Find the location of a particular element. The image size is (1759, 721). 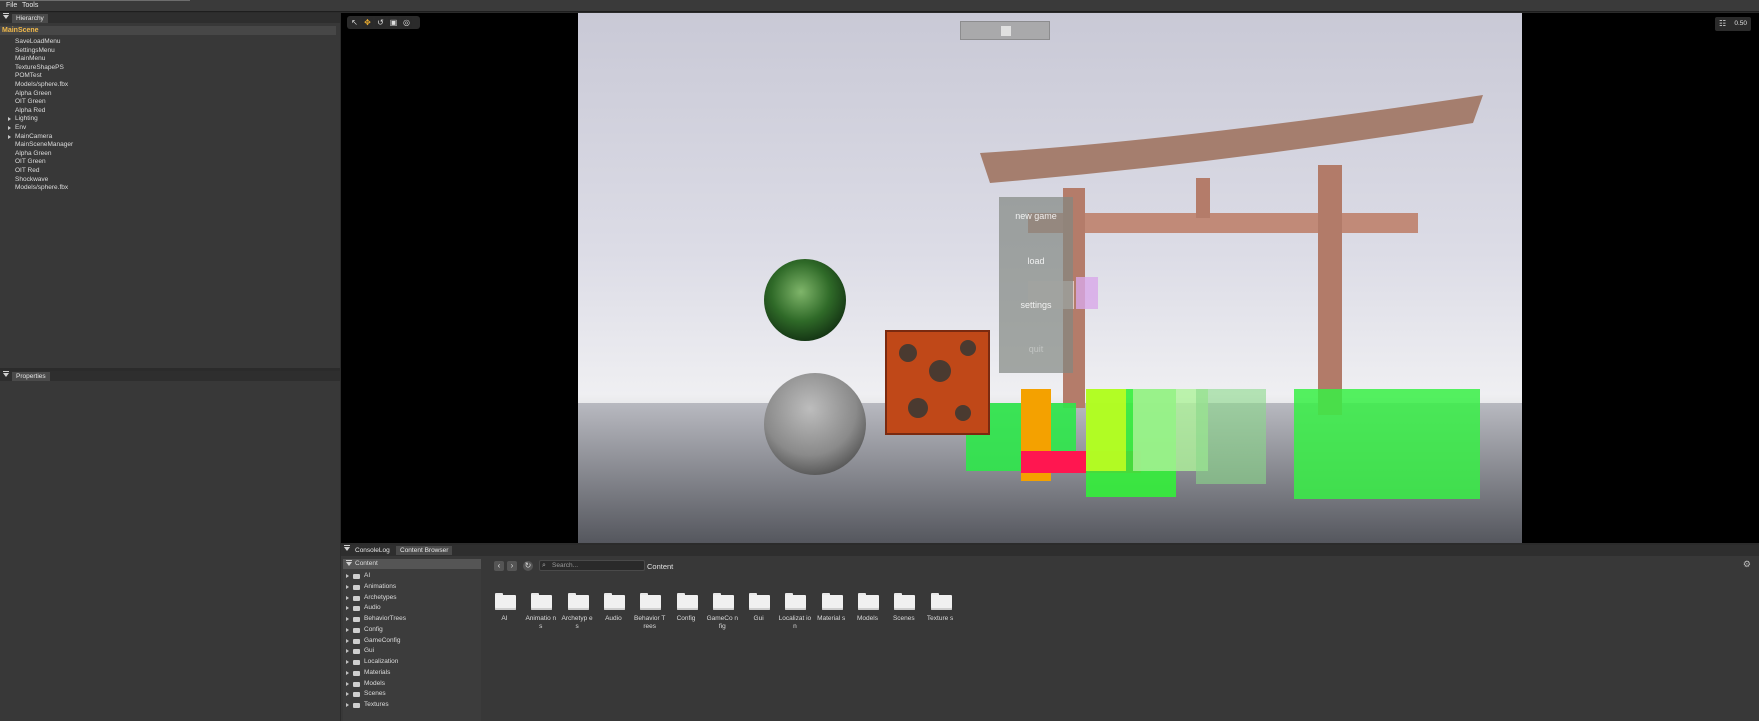

content-tree-item-label: AI is located at coordinates (367, 575).